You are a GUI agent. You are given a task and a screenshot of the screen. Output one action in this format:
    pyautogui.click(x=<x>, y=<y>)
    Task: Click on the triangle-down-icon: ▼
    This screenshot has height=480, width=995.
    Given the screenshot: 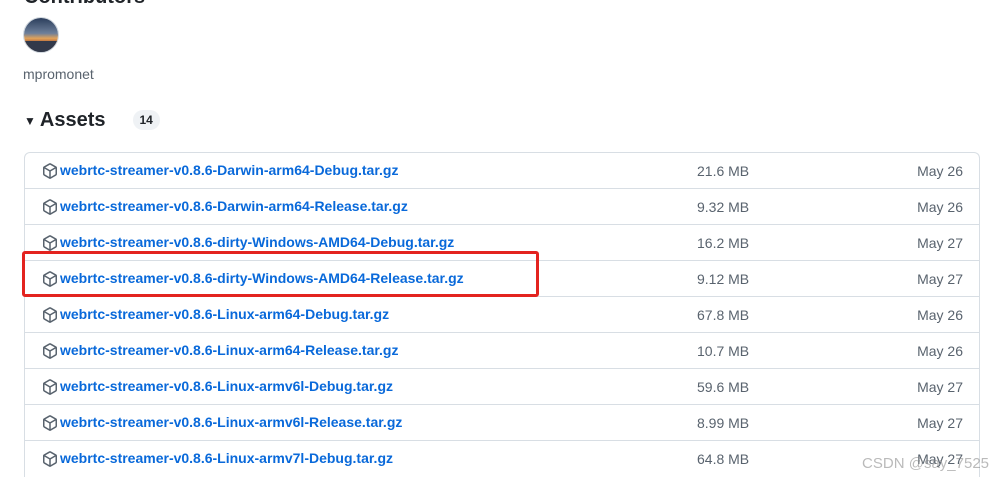 What is the action you would take?
    pyautogui.click(x=30, y=121)
    